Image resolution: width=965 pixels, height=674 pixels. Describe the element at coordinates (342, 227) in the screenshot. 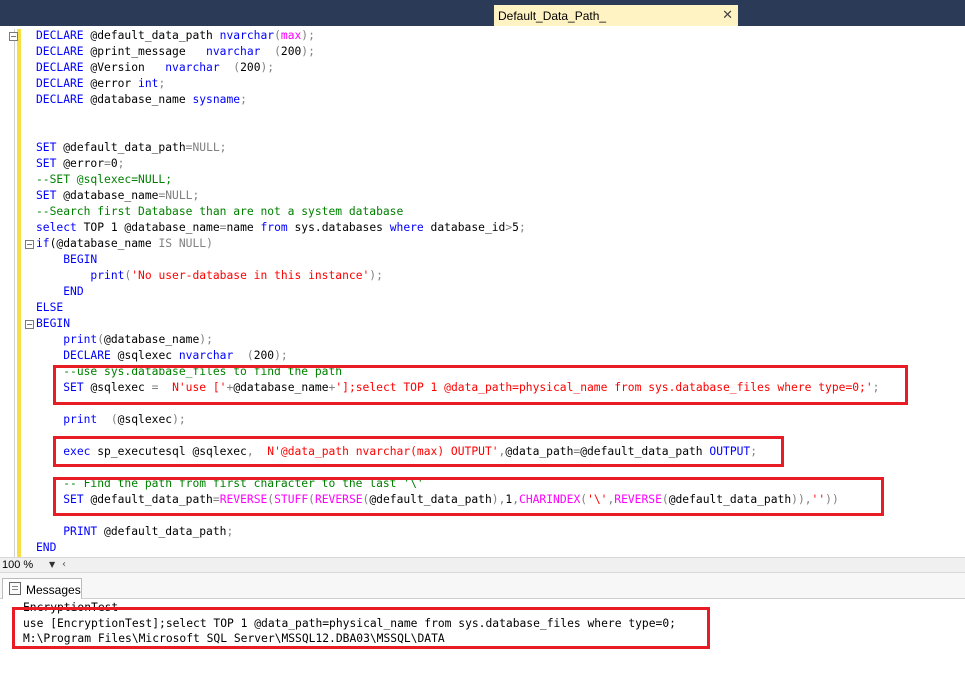

I see `code-token: sys.databases` at that location.